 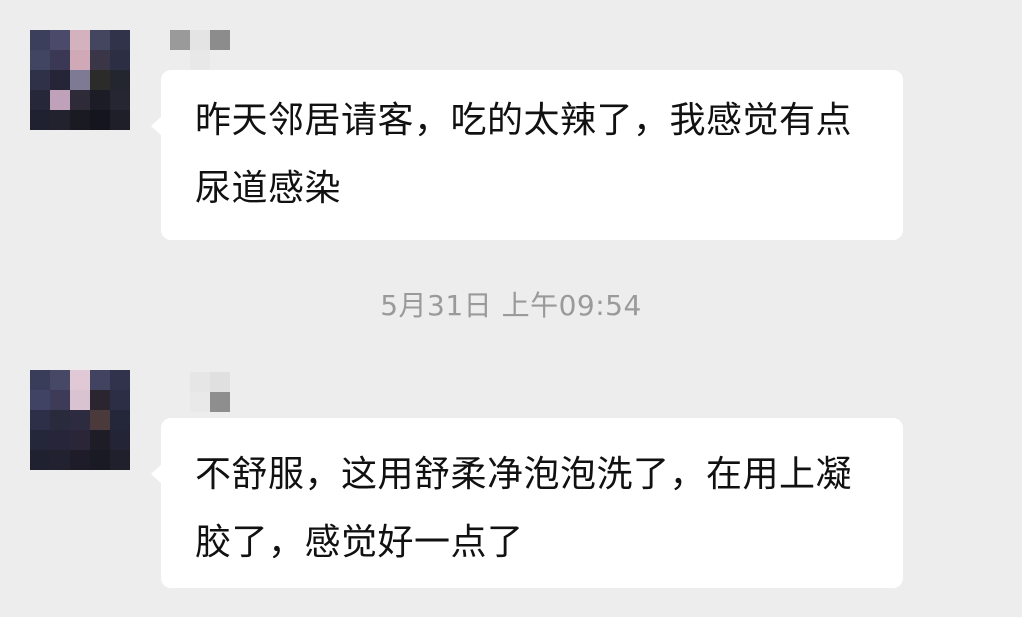 I want to click on timestamp: 5月31日 上午09:54, so click(x=511, y=305).